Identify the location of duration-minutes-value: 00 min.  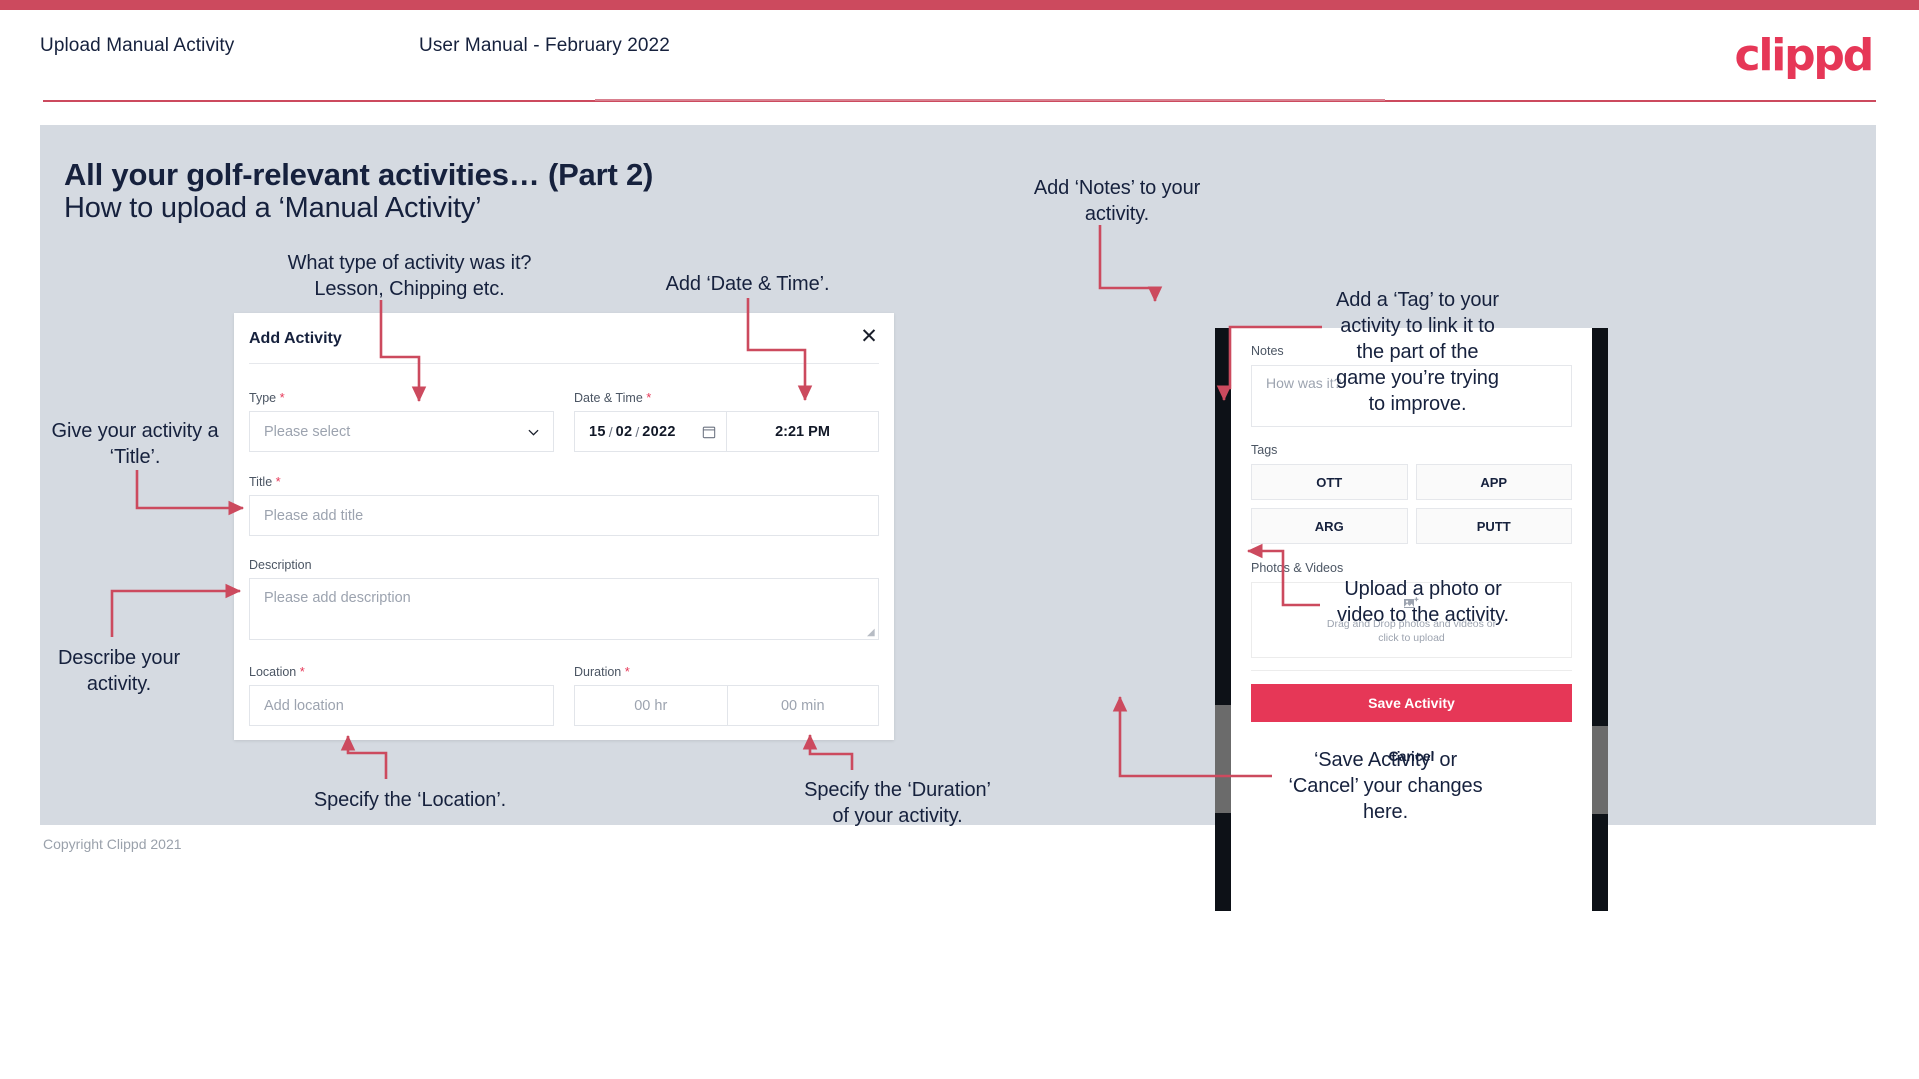
(802, 705).